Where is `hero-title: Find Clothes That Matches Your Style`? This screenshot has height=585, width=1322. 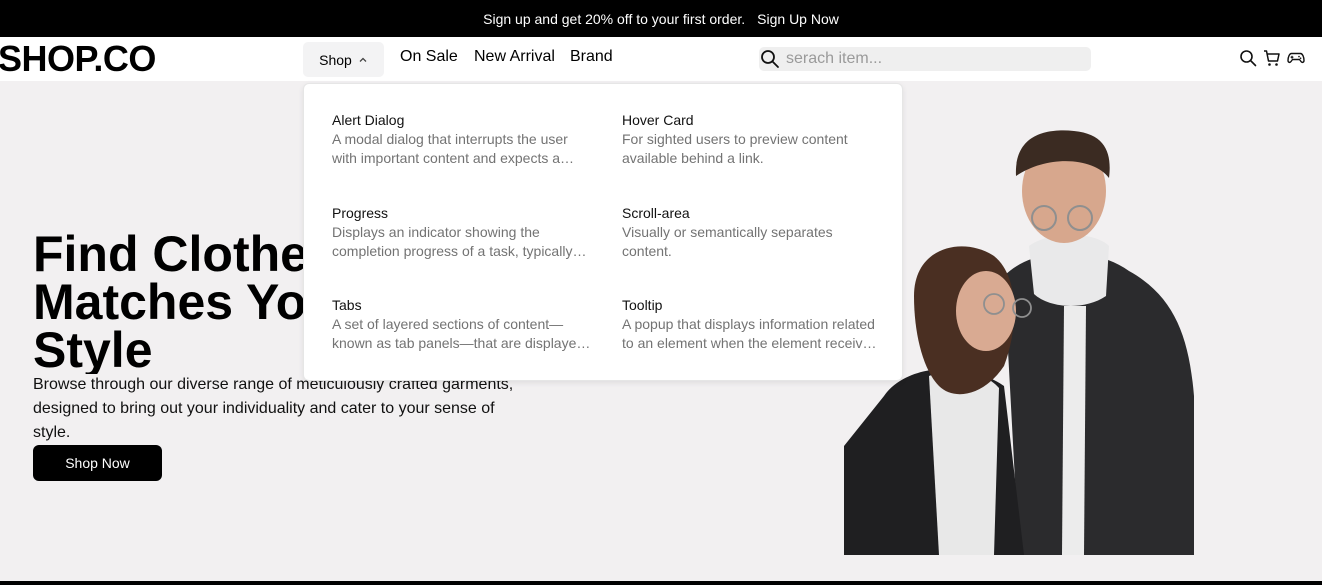 hero-title: Find Clothes That Matches Your Style is located at coordinates (178, 302).